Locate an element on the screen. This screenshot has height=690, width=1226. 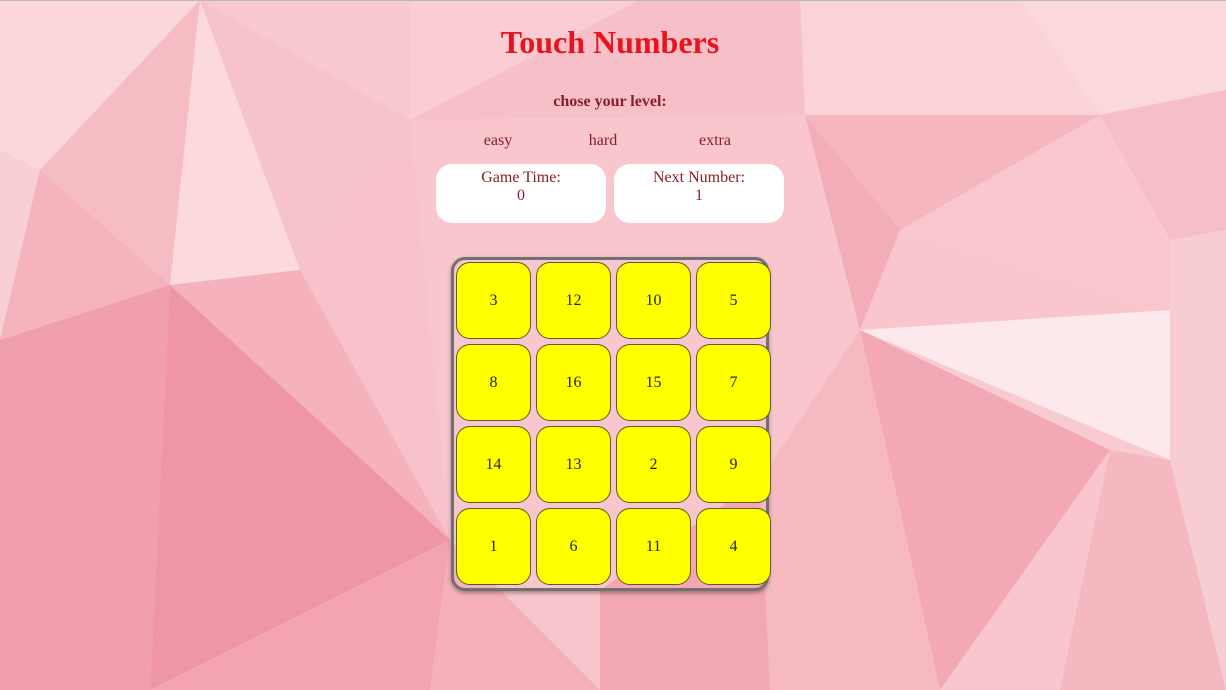
number-tile: 2 is located at coordinates (653, 464).